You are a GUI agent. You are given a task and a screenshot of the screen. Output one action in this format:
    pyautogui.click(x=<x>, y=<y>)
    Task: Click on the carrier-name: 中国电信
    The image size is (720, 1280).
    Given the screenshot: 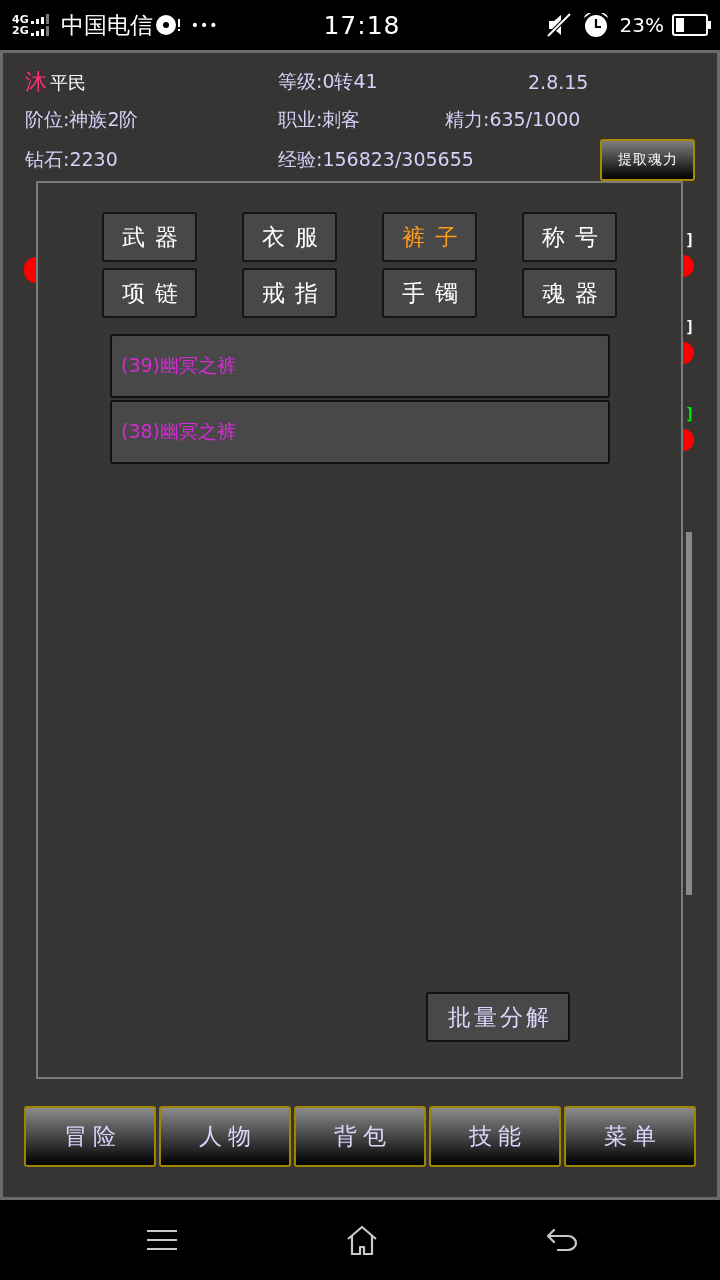 What is the action you would take?
    pyautogui.click(x=106, y=25)
    